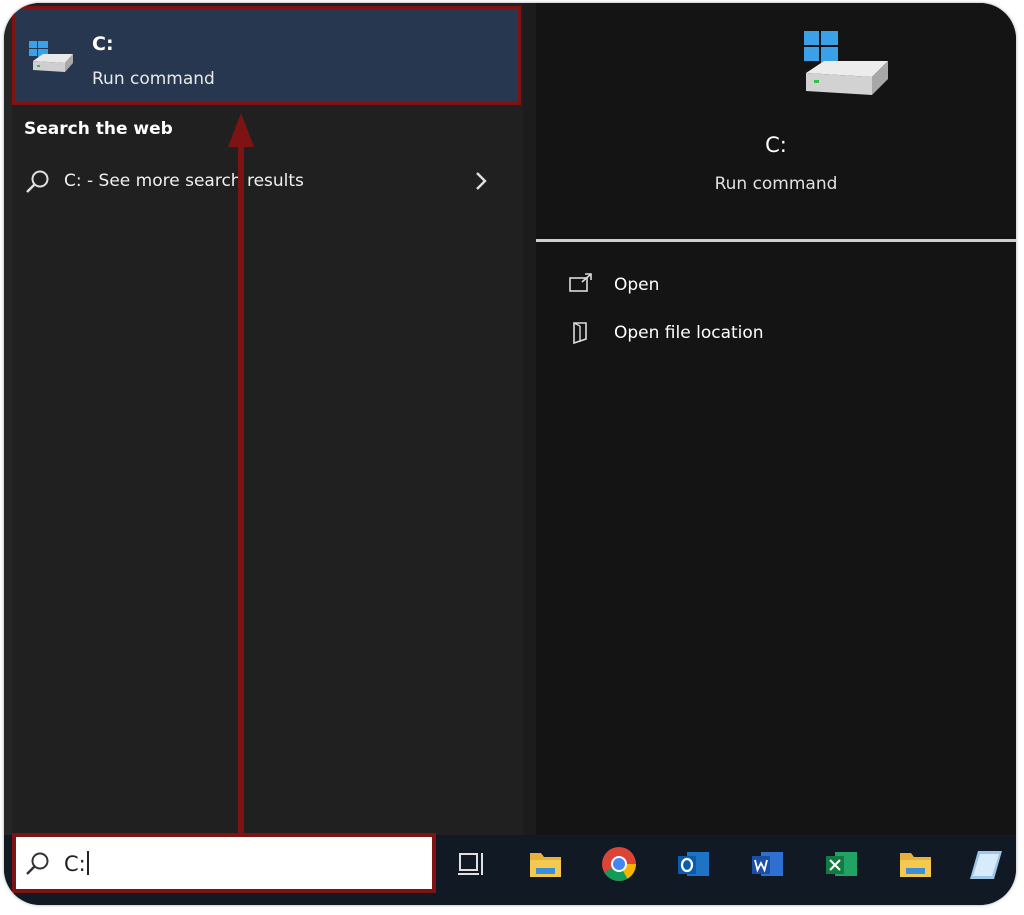  I want to click on open-file-location-label: Open file location, so click(689, 333).